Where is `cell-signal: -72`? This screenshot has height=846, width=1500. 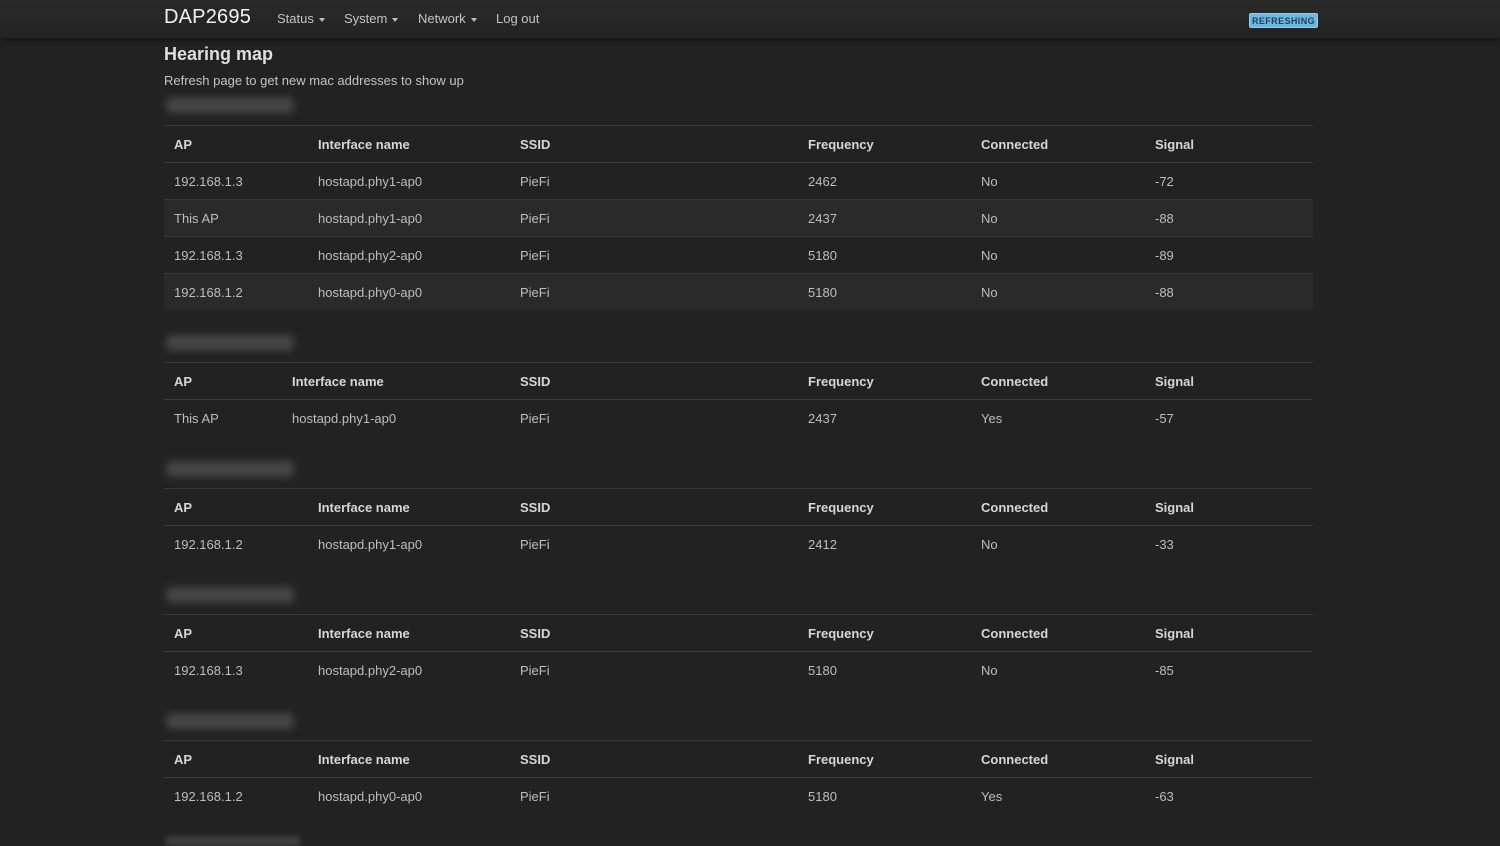 cell-signal: -72 is located at coordinates (1229, 181).